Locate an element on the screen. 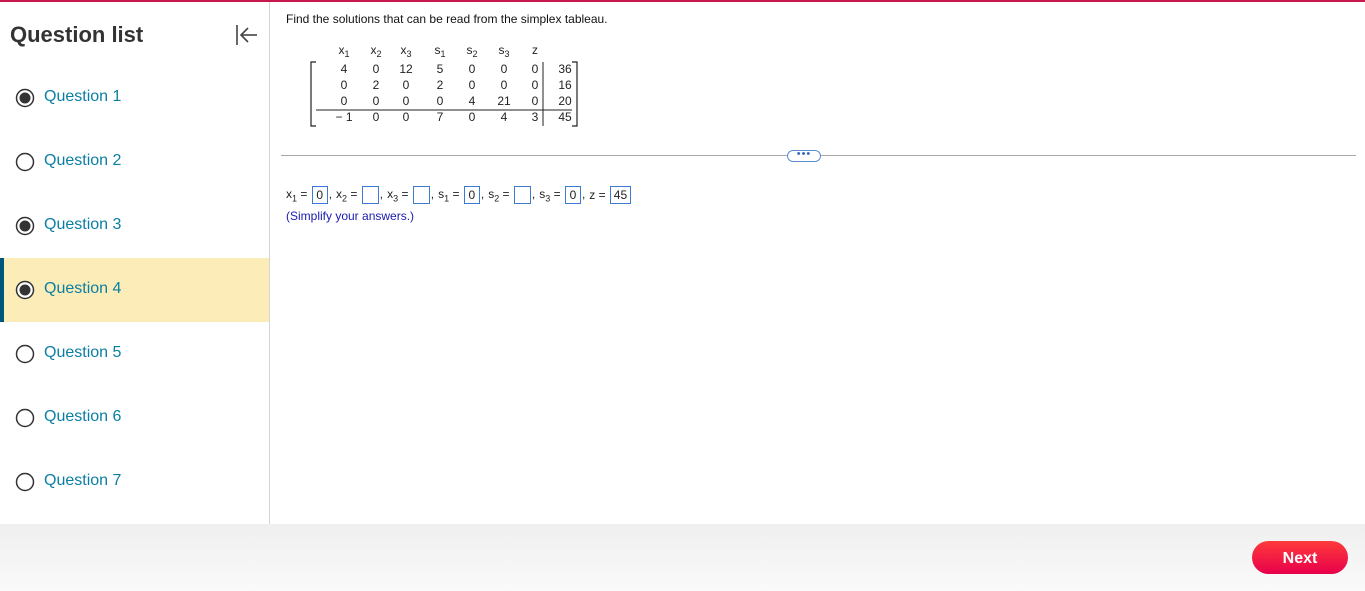 The height and width of the screenshot is (591, 1365). tableau-cell: 36 is located at coordinates (565, 69).